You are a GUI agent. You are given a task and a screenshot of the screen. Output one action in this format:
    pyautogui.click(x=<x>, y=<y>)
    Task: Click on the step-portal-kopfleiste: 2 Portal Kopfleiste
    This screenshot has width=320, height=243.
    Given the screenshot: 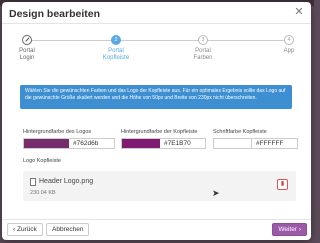 What is the action you would take?
    pyautogui.click(x=116, y=46)
    